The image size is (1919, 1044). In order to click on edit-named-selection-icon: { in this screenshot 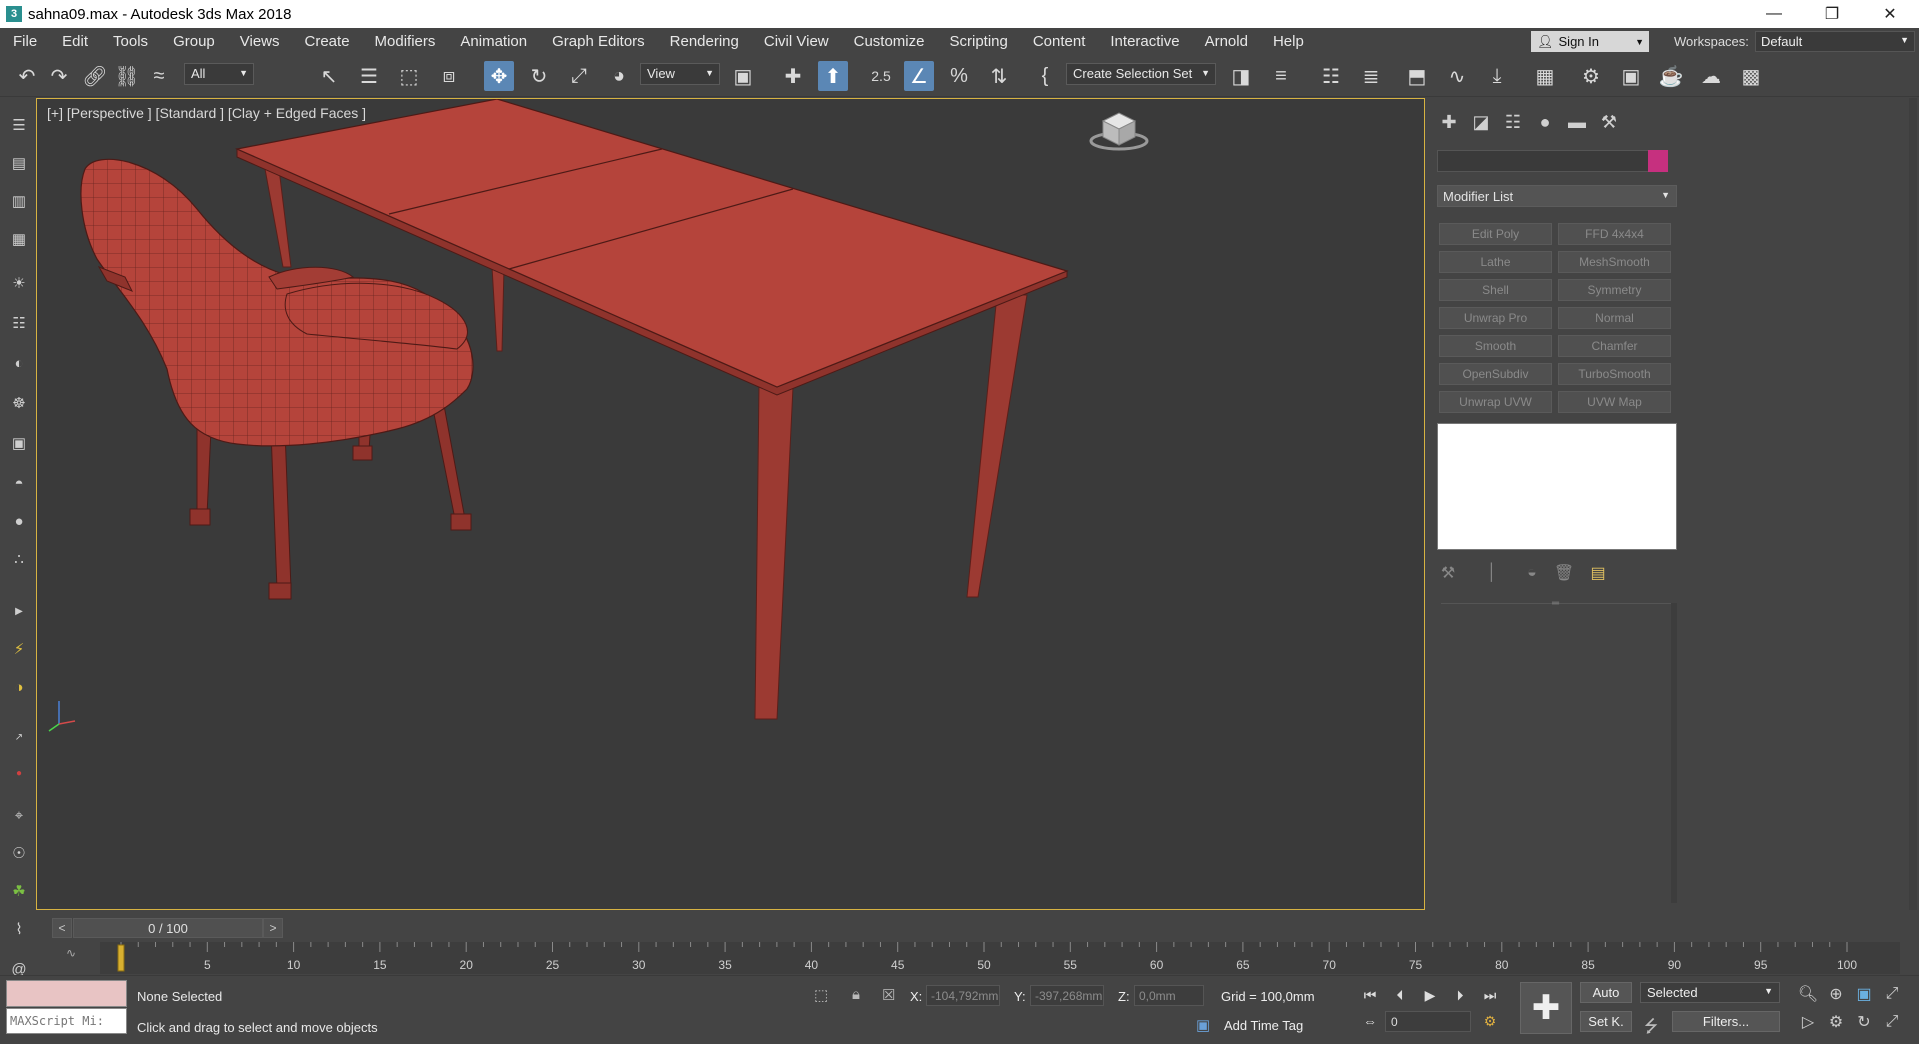, I will do `click(1045, 76)`.